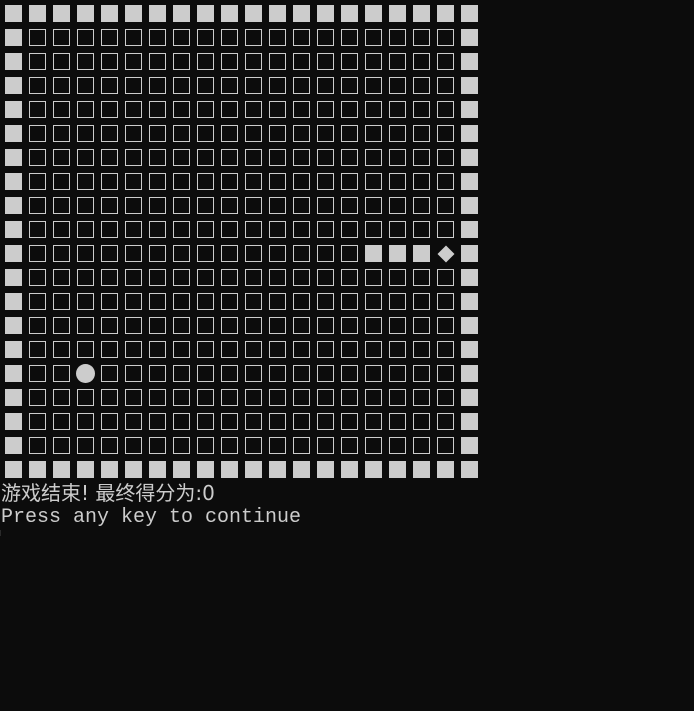 The image size is (694, 711). Describe the element at coordinates (424, 256) in the screenshot. I see `snake-body-cell` at that location.